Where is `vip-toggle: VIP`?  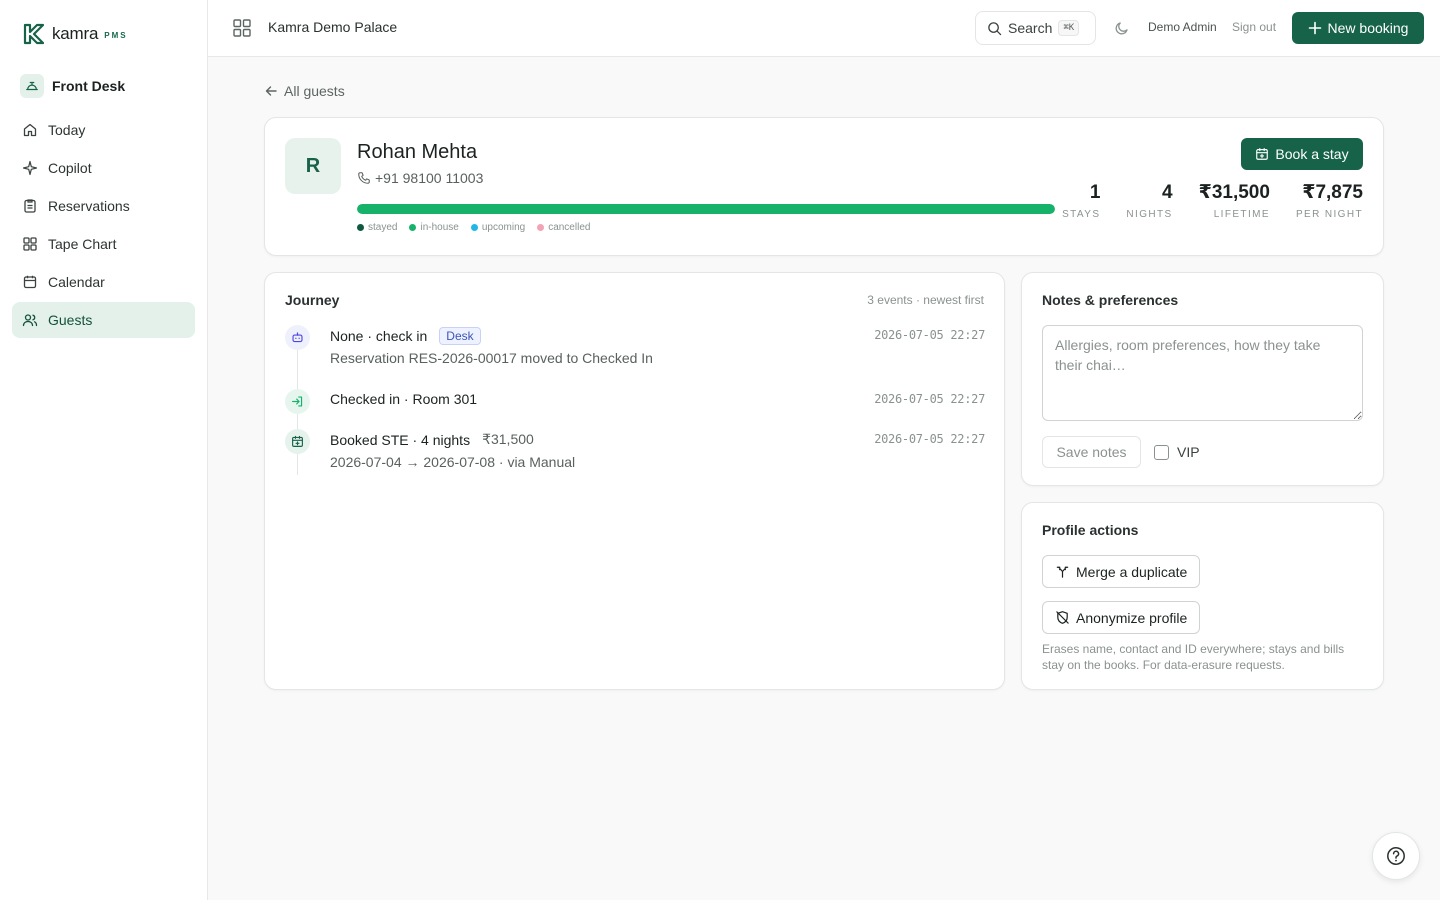
vip-toggle: VIP is located at coordinates (1177, 452).